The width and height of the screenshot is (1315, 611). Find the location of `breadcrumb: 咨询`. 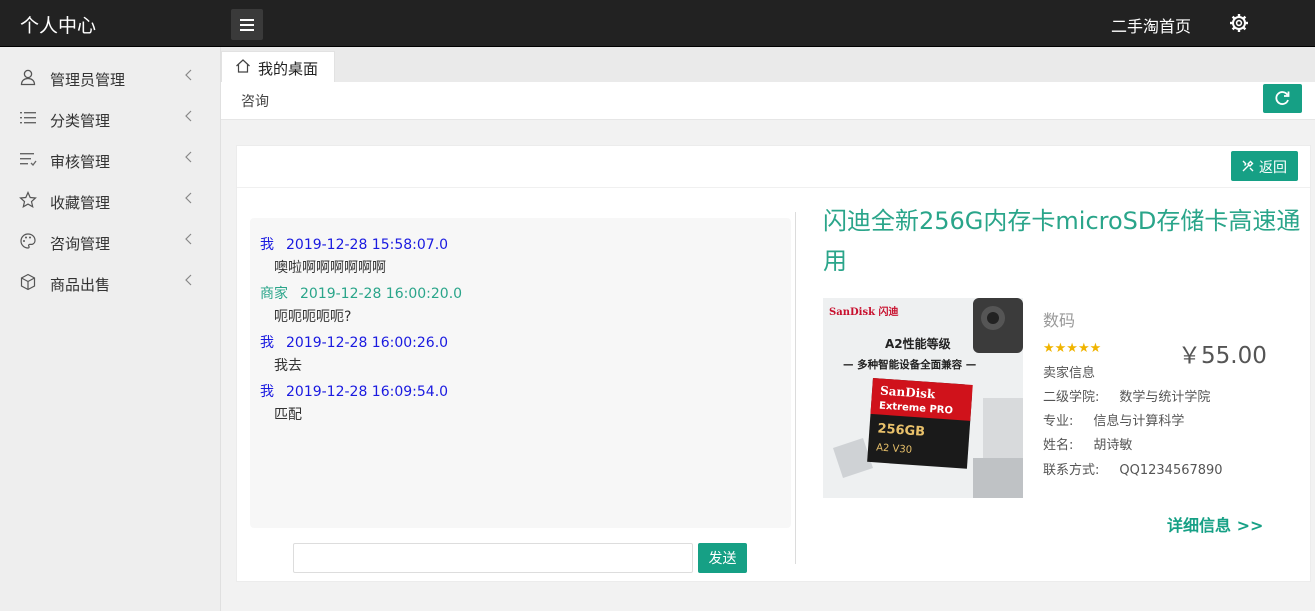

breadcrumb: 咨询 is located at coordinates (768, 101).